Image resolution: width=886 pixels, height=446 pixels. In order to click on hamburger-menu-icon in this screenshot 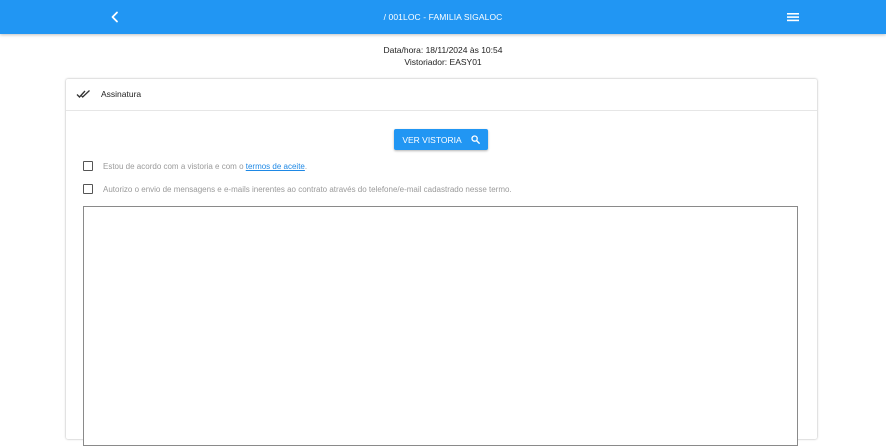, I will do `click(793, 17)`.